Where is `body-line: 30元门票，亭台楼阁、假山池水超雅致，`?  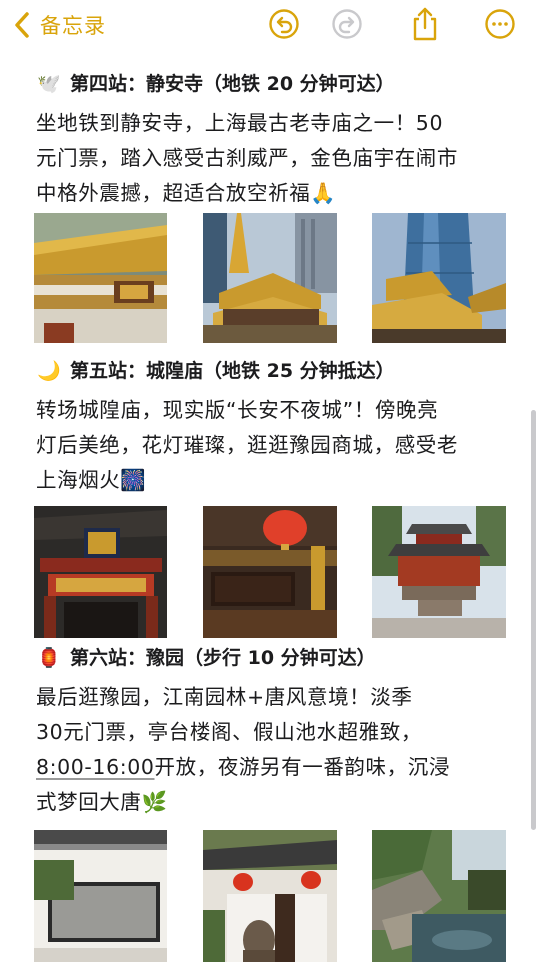
body-line: 30元门票，亭台楼阁、假山池水超雅致， is located at coordinates (229, 732).